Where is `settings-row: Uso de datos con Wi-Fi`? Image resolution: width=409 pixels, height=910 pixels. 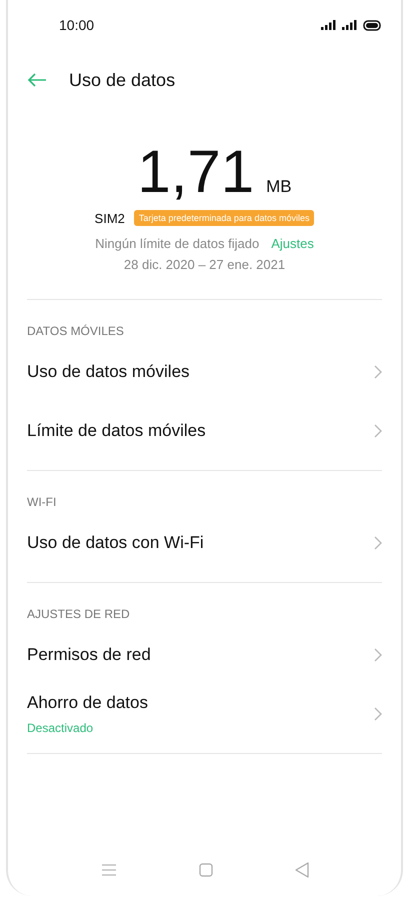
settings-row: Uso de datos con Wi-Fi is located at coordinates (204, 542).